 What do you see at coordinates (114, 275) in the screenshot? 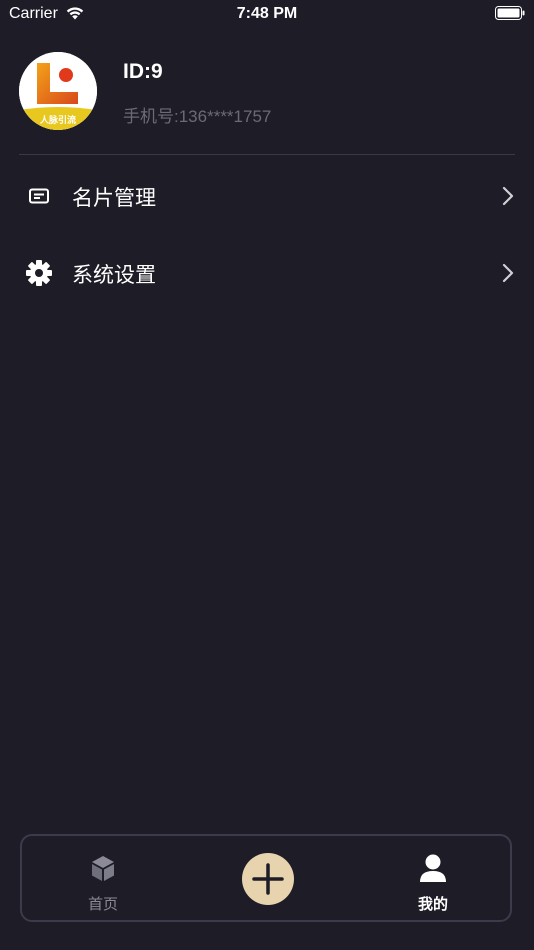
I see `menu-item-label: 系统设置` at bounding box center [114, 275].